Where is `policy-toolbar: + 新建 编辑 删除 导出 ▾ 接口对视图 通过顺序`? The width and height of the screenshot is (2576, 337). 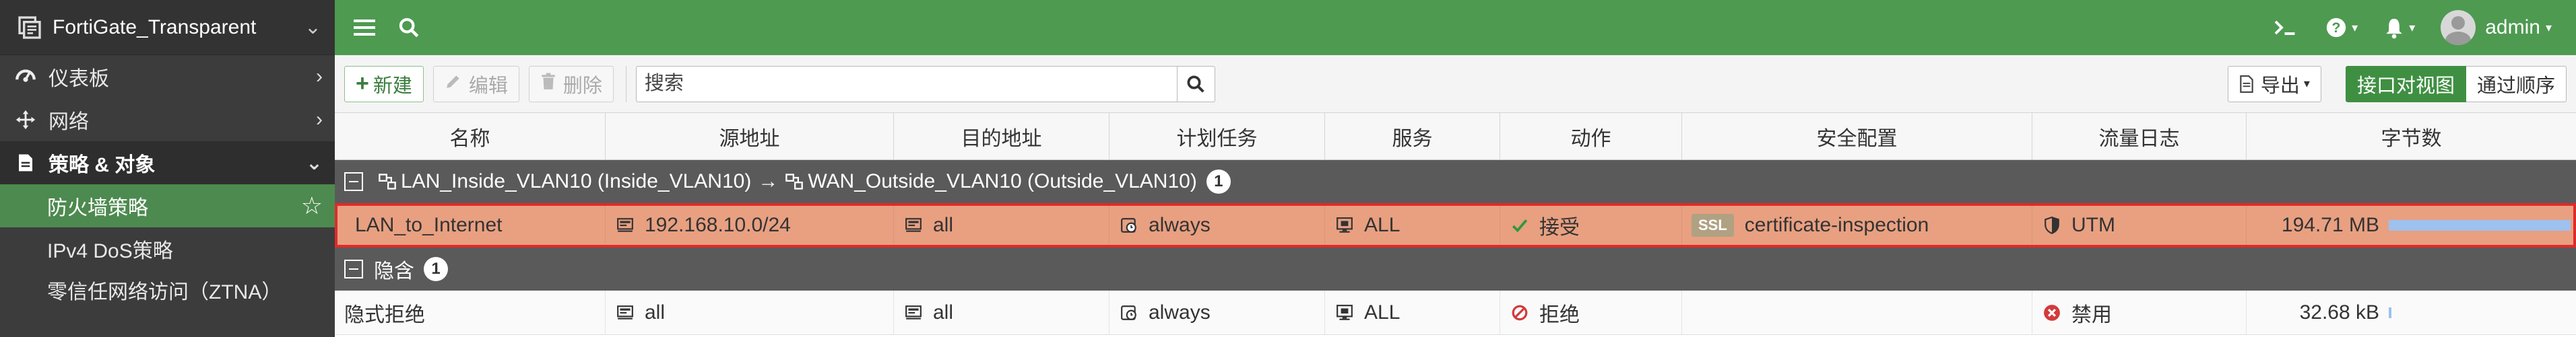
policy-toolbar: + 新建 编辑 删除 导出 ▾ 接口对视图 通过顺序 is located at coordinates (1455, 84).